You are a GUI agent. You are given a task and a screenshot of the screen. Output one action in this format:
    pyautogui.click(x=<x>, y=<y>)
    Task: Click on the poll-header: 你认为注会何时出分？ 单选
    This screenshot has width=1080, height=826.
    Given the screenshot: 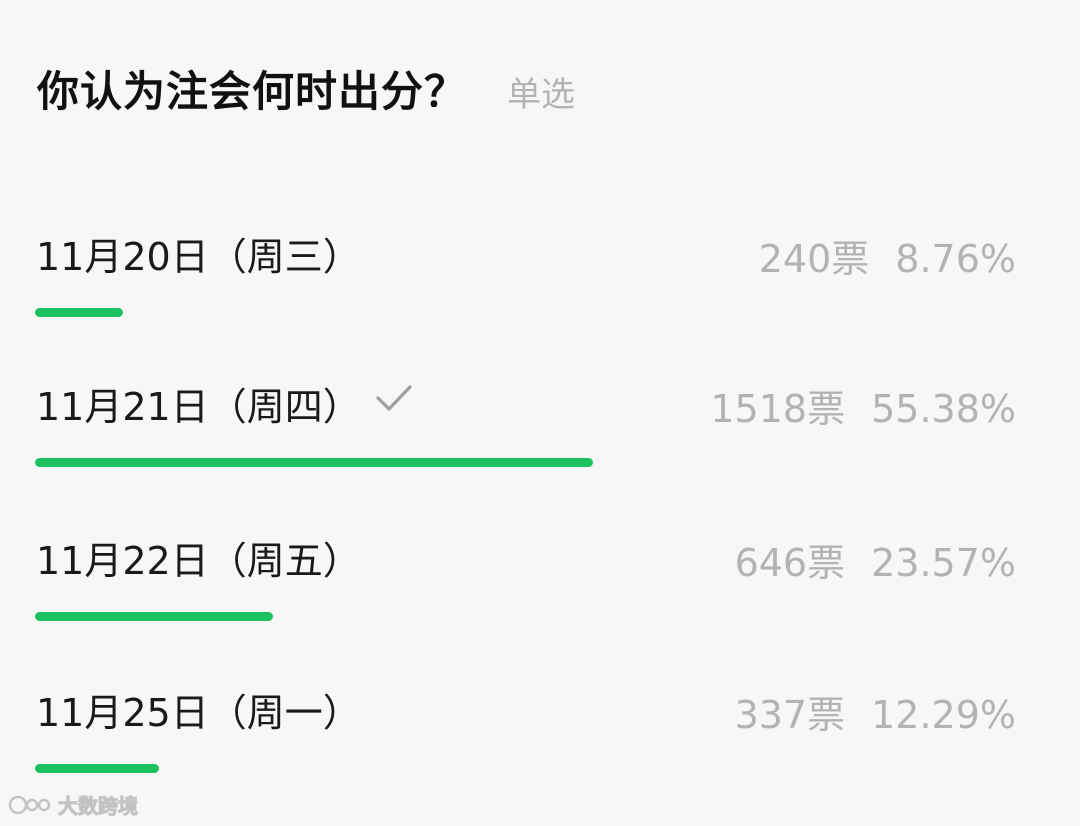 What is the action you would take?
    pyautogui.click(x=306, y=88)
    